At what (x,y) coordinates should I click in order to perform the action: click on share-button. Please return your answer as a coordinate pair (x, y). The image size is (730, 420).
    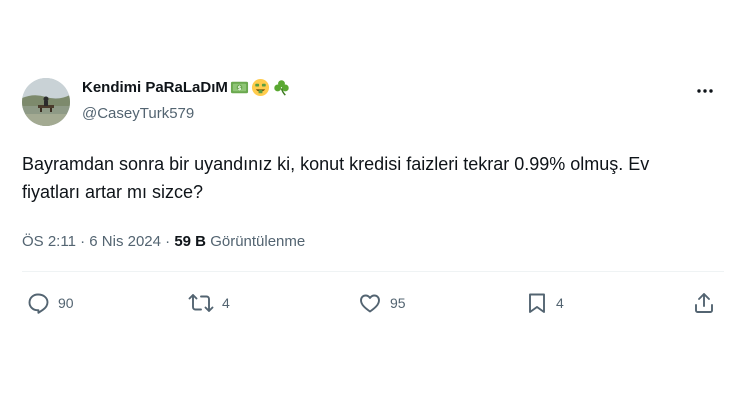
    Looking at the image, I should click on (704, 303).